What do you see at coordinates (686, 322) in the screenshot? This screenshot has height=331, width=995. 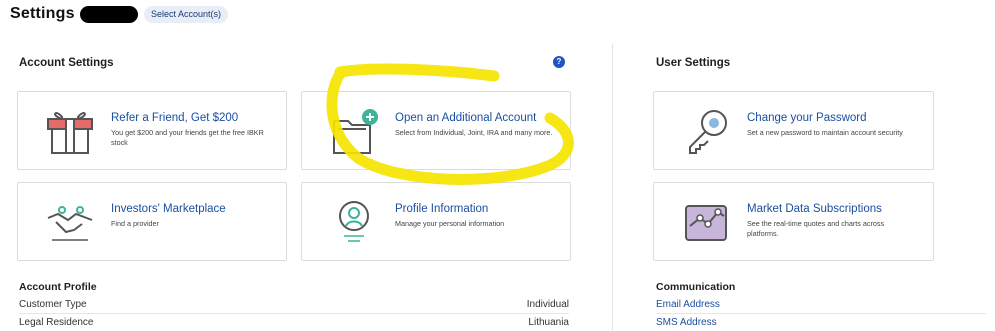 I see `link-label: SMS Address` at bounding box center [686, 322].